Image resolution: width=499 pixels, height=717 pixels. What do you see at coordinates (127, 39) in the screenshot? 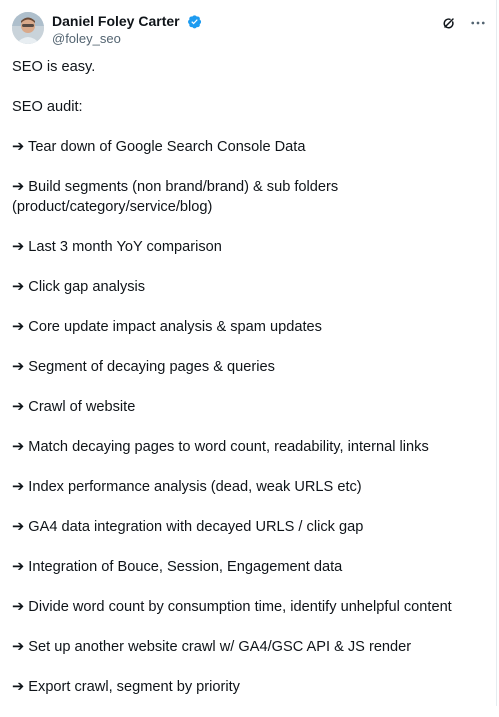
I see `author-handle: @foley_seo` at bounding box center [127, 39].